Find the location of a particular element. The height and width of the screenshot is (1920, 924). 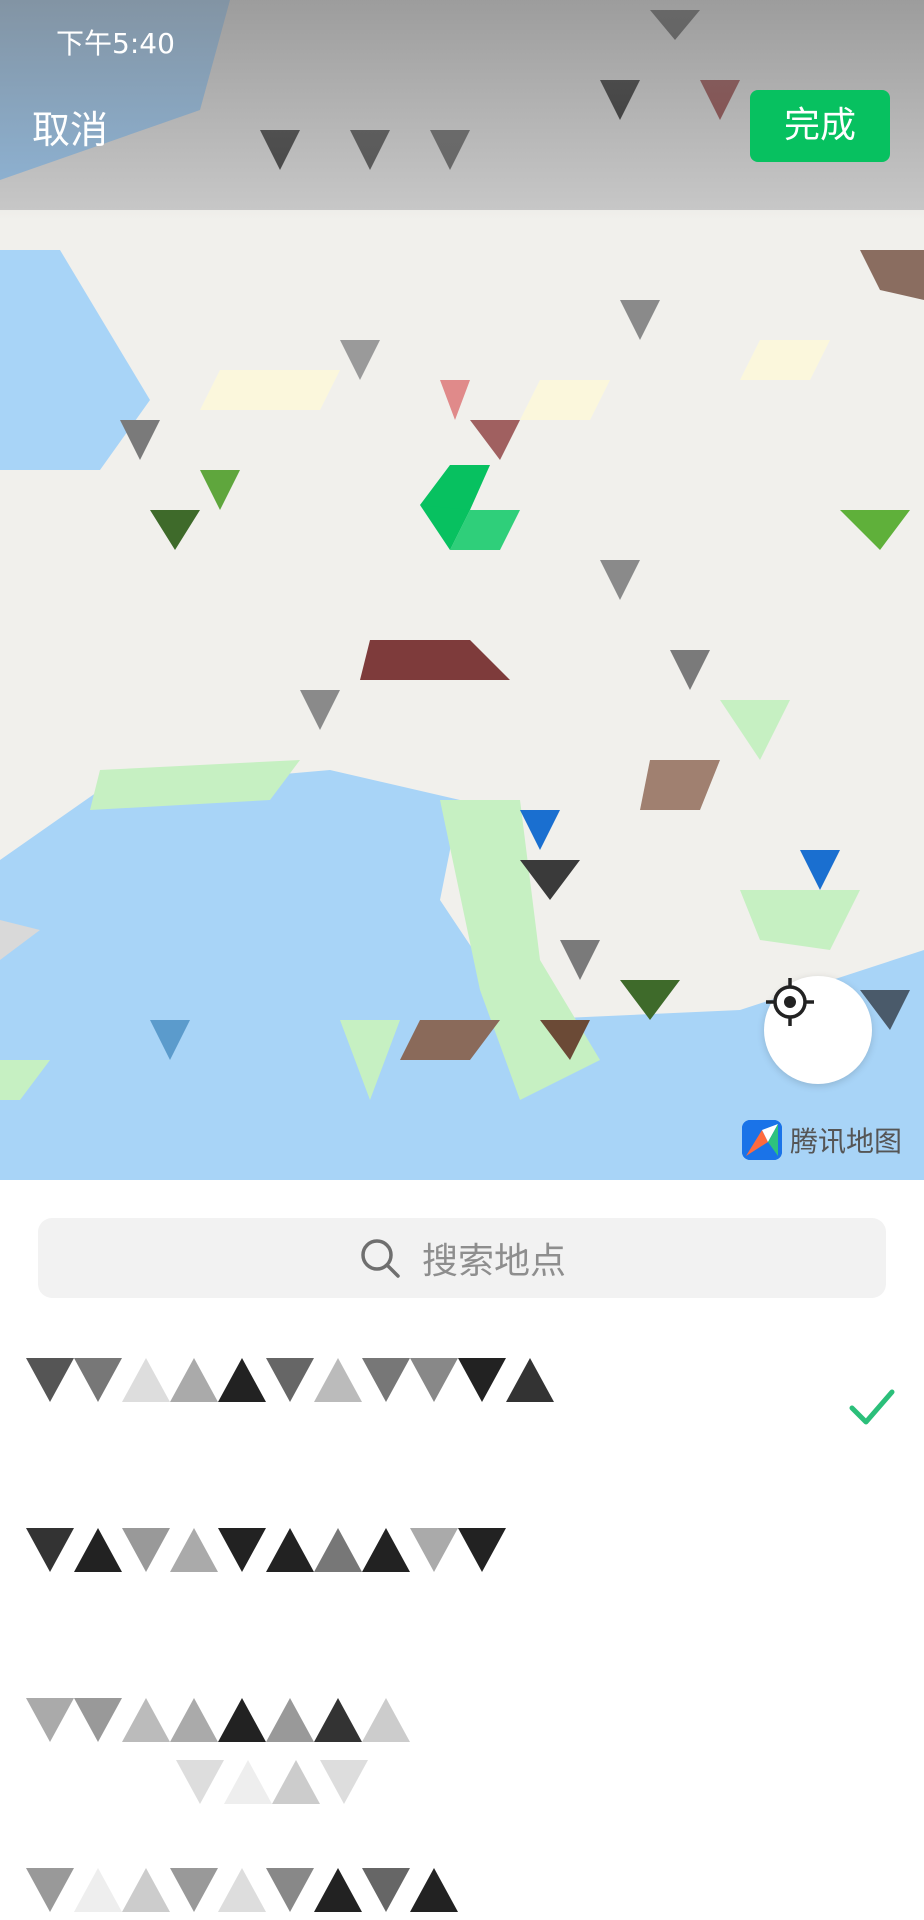

status-bar-time: 下午5:40 is located at coordinates (115, 43).